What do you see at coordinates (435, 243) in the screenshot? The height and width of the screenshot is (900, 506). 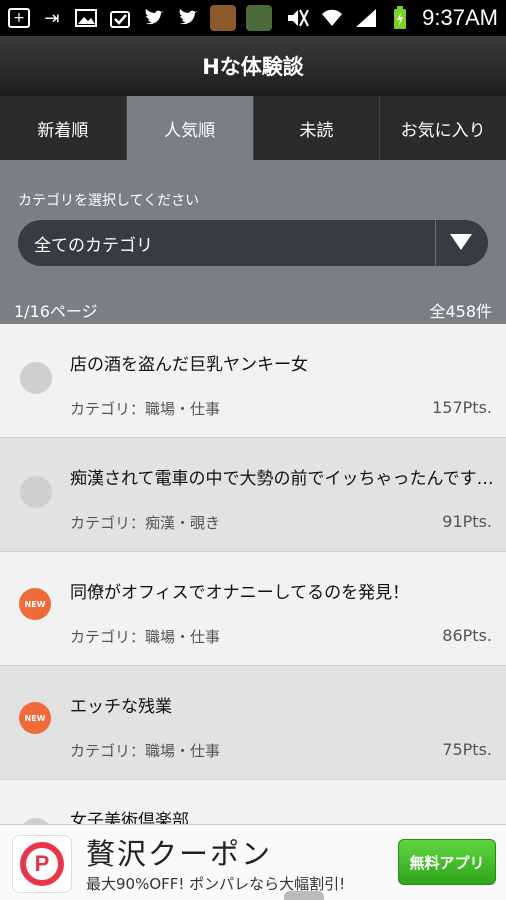 I see `dropdown-divider` at bounding box center [435, 243].